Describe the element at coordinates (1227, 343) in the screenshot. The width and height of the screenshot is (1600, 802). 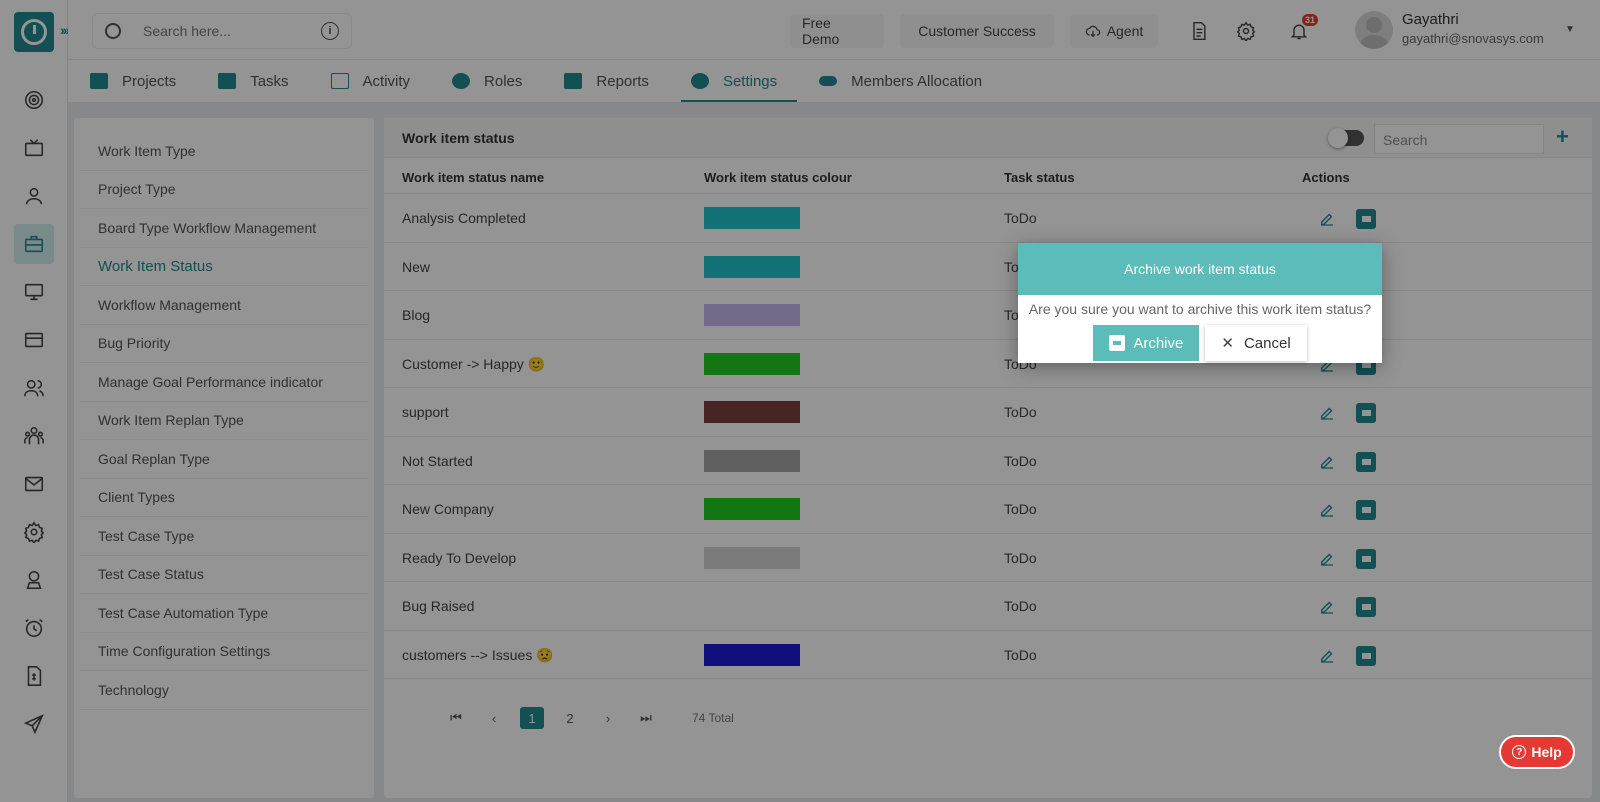
I see `close-icon: ✕` at that location.